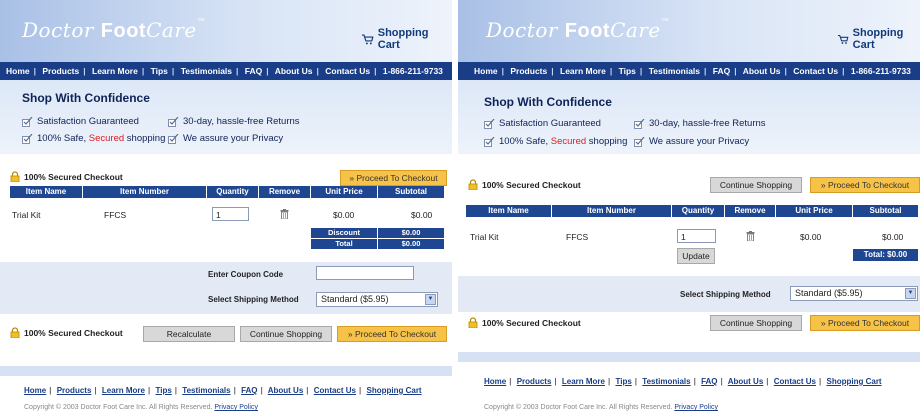 This screenshot has height=415, width=920. What do you see at coordinates (411, 233) in the screenshot?
I see `discount-value: $0.00` at bounding box center [411, 233].